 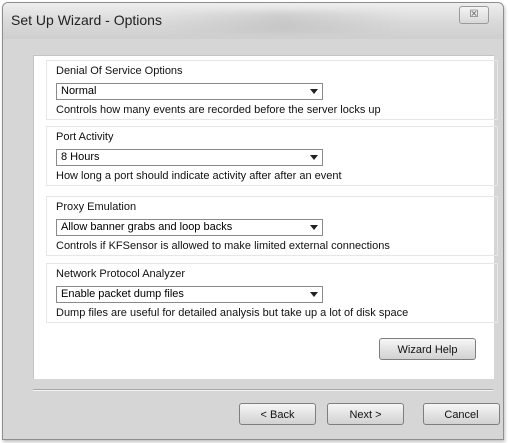 What do you see at coordinates (277, 414) in the screenshot?
I see `back-button: < Back` at bounding box center [277, 414].